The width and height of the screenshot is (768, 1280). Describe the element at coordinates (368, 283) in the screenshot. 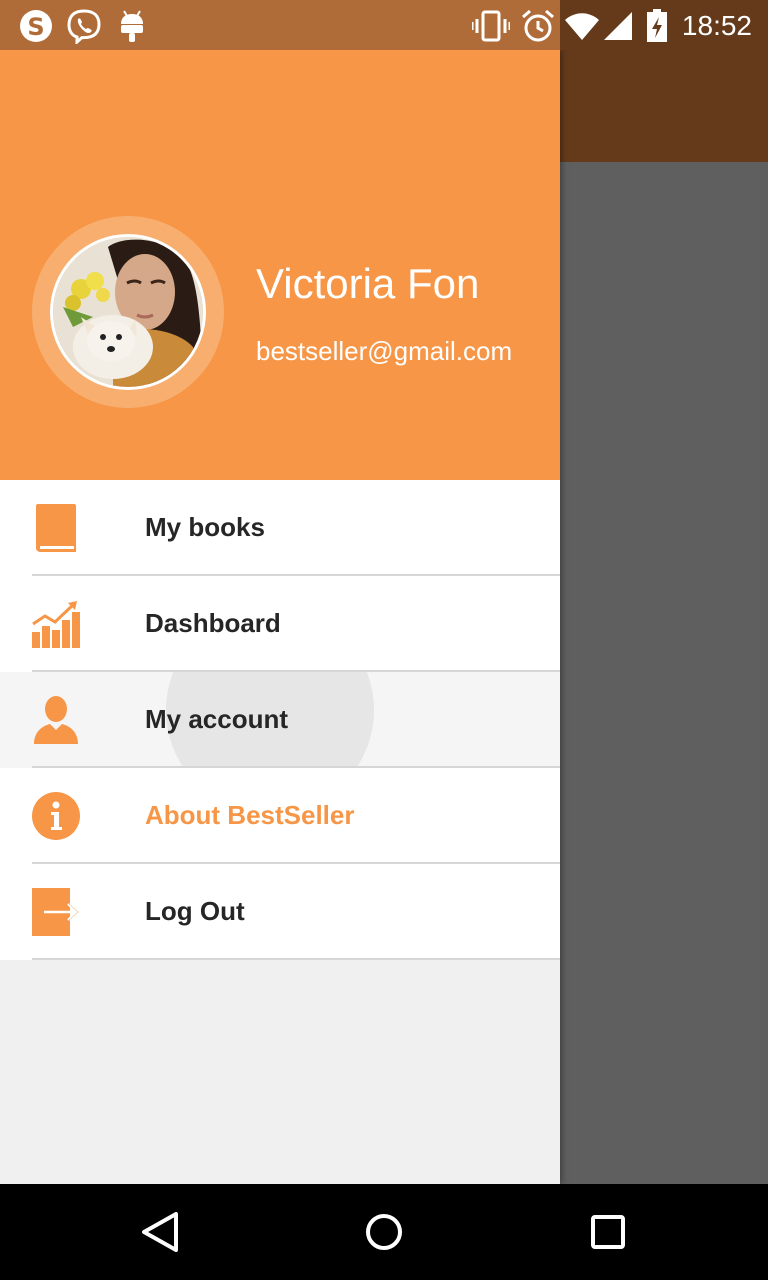

I see `user-name: Victoria Fon` at that location.